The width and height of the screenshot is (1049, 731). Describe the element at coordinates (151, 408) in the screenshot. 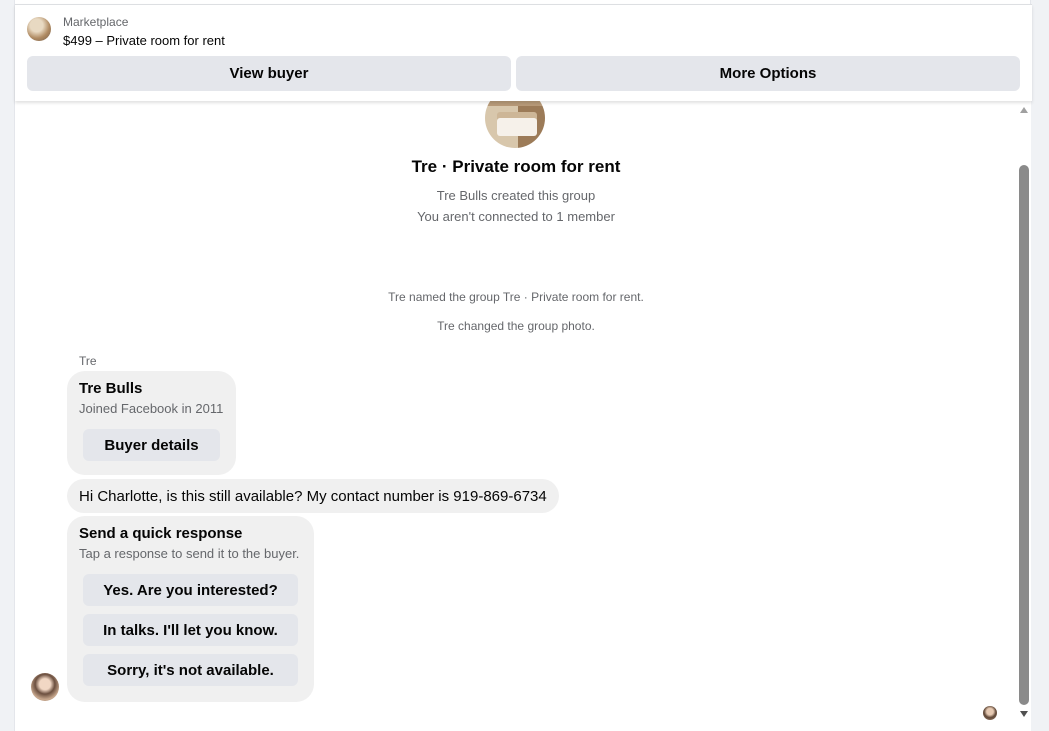

I see `buyer-joined: Joined Facebook in 2011` at that location.